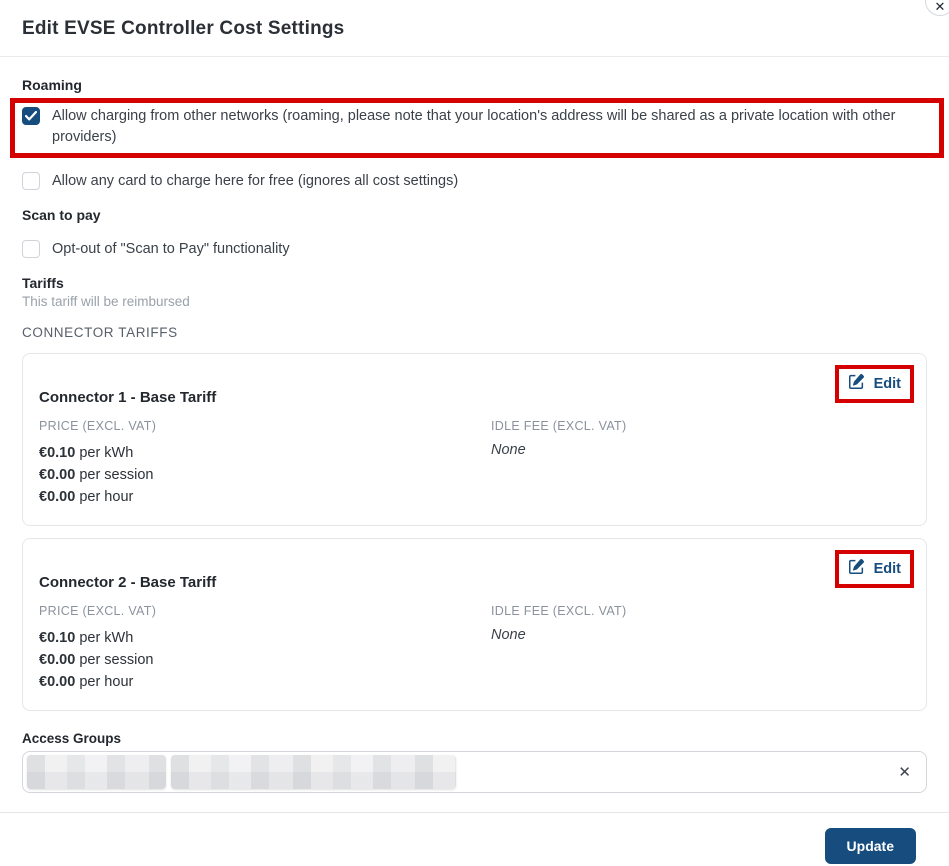 This screenshot has height=866, width=949. Describe the element at coordinates (474, 838) in the screenshot. I see `modal-footer: Update` at that location.